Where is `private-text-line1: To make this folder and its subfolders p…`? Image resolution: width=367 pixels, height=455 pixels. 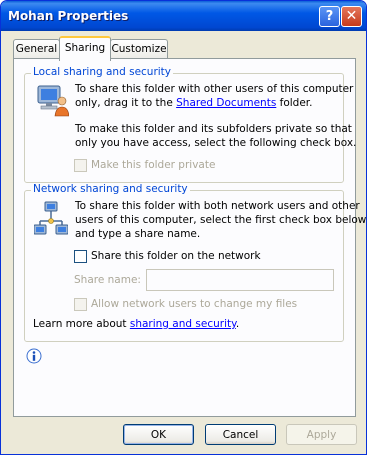
private-text-line1: To make this folder and its subfolders p… is located at coordinates (213, 129).